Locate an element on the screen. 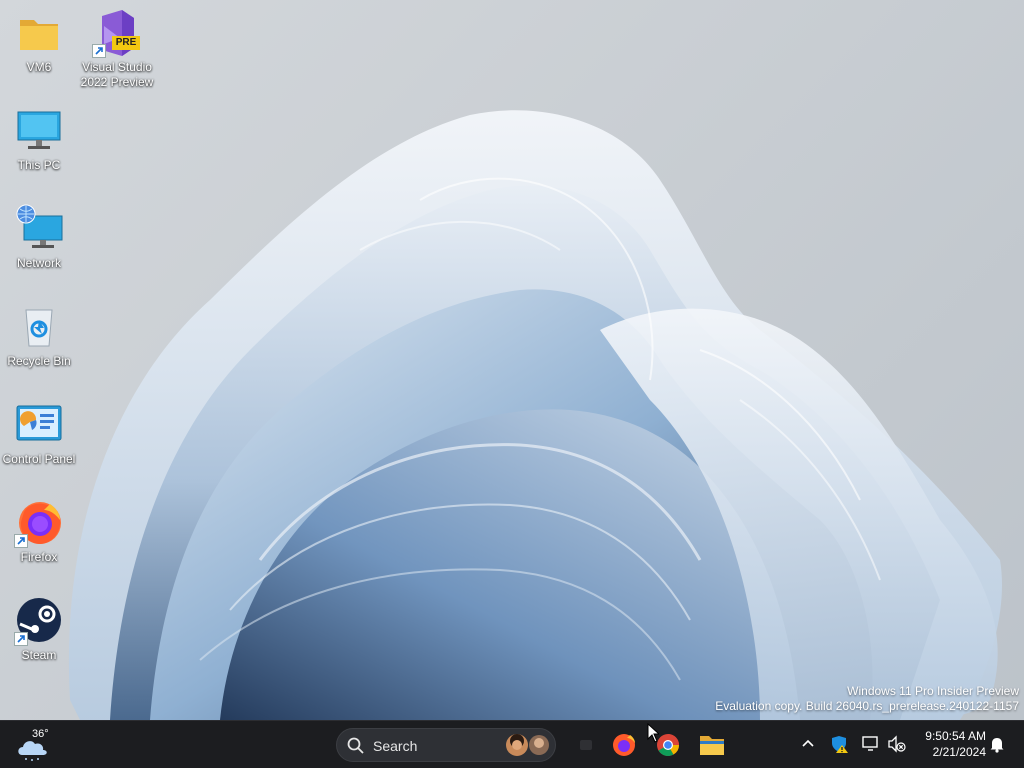  network-tray-button is located at coordinates (871, 744).